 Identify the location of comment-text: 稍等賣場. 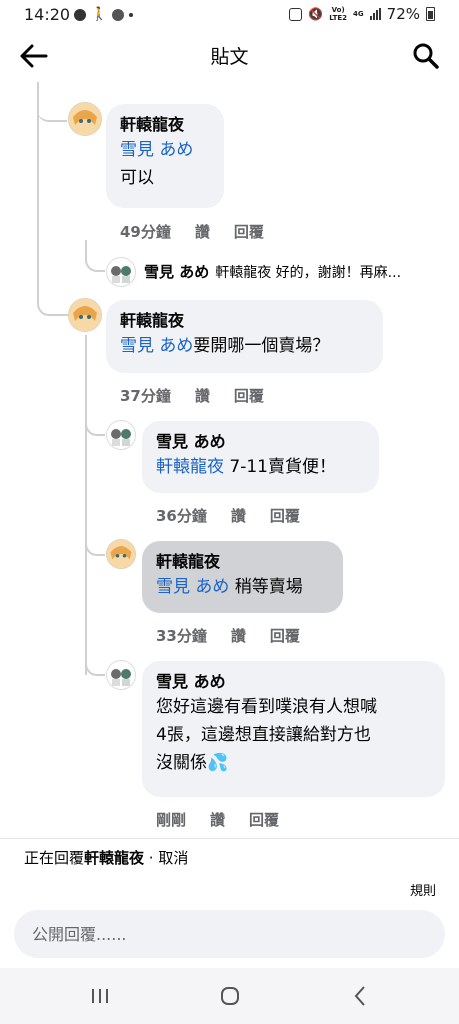
(266, 587).